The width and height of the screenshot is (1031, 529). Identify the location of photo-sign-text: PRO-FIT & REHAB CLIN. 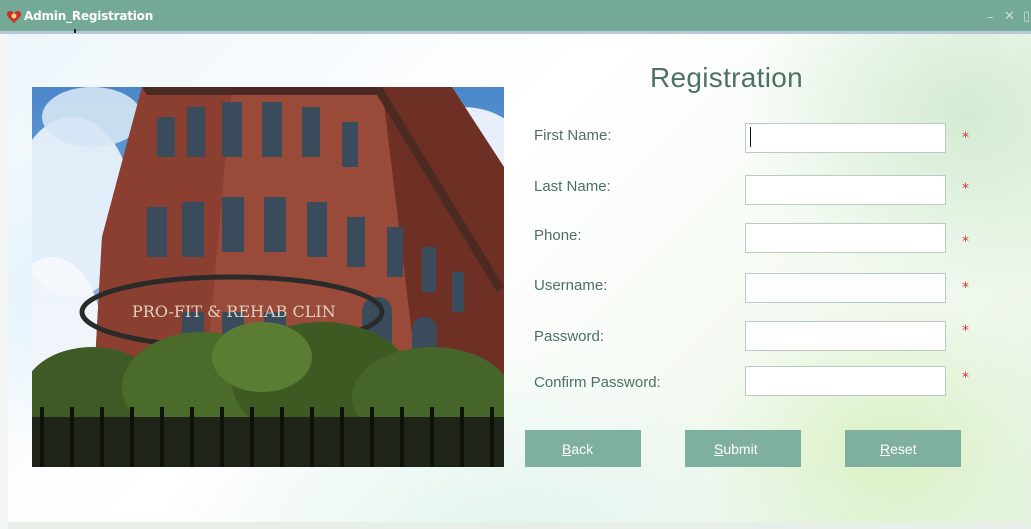
(234, 311).